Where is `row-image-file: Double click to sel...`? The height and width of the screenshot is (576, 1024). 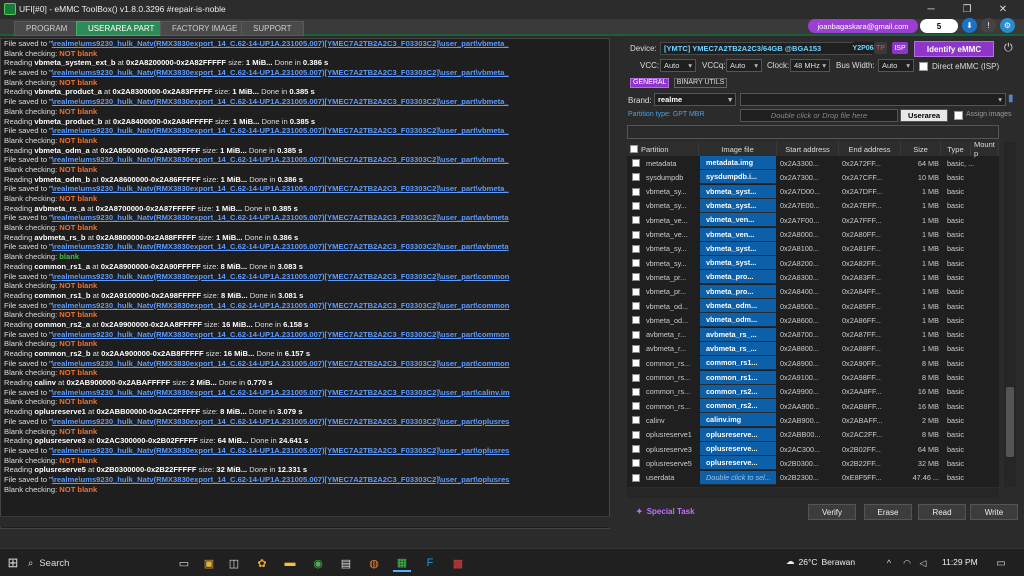
row-image-file: Double click to sel... is located at coordinates (738, 477).